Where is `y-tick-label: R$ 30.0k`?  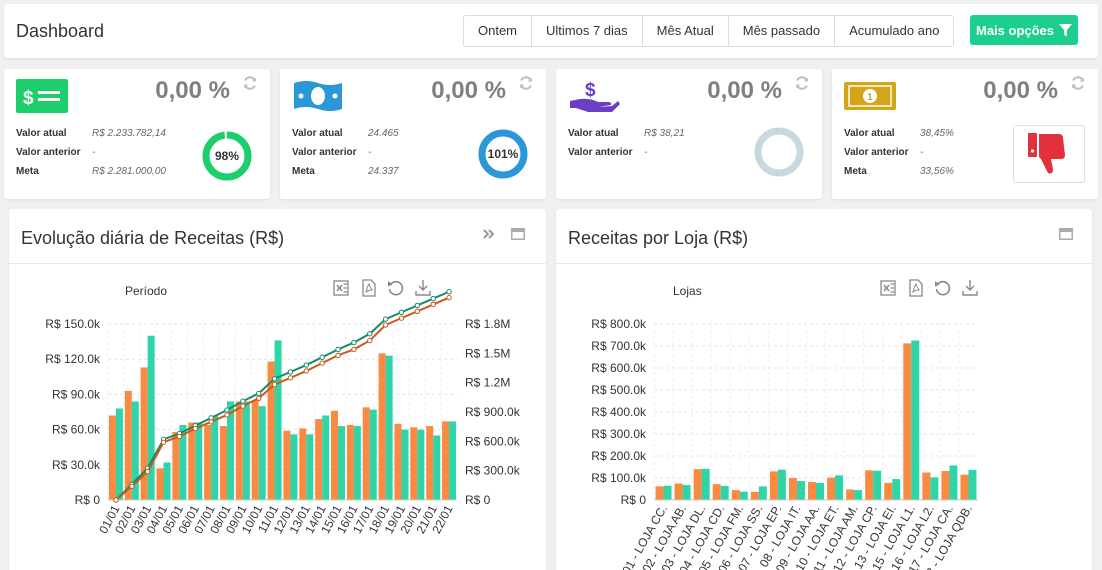 y-tick-label: R$ 30.0k is located at coordinates (76, 465).